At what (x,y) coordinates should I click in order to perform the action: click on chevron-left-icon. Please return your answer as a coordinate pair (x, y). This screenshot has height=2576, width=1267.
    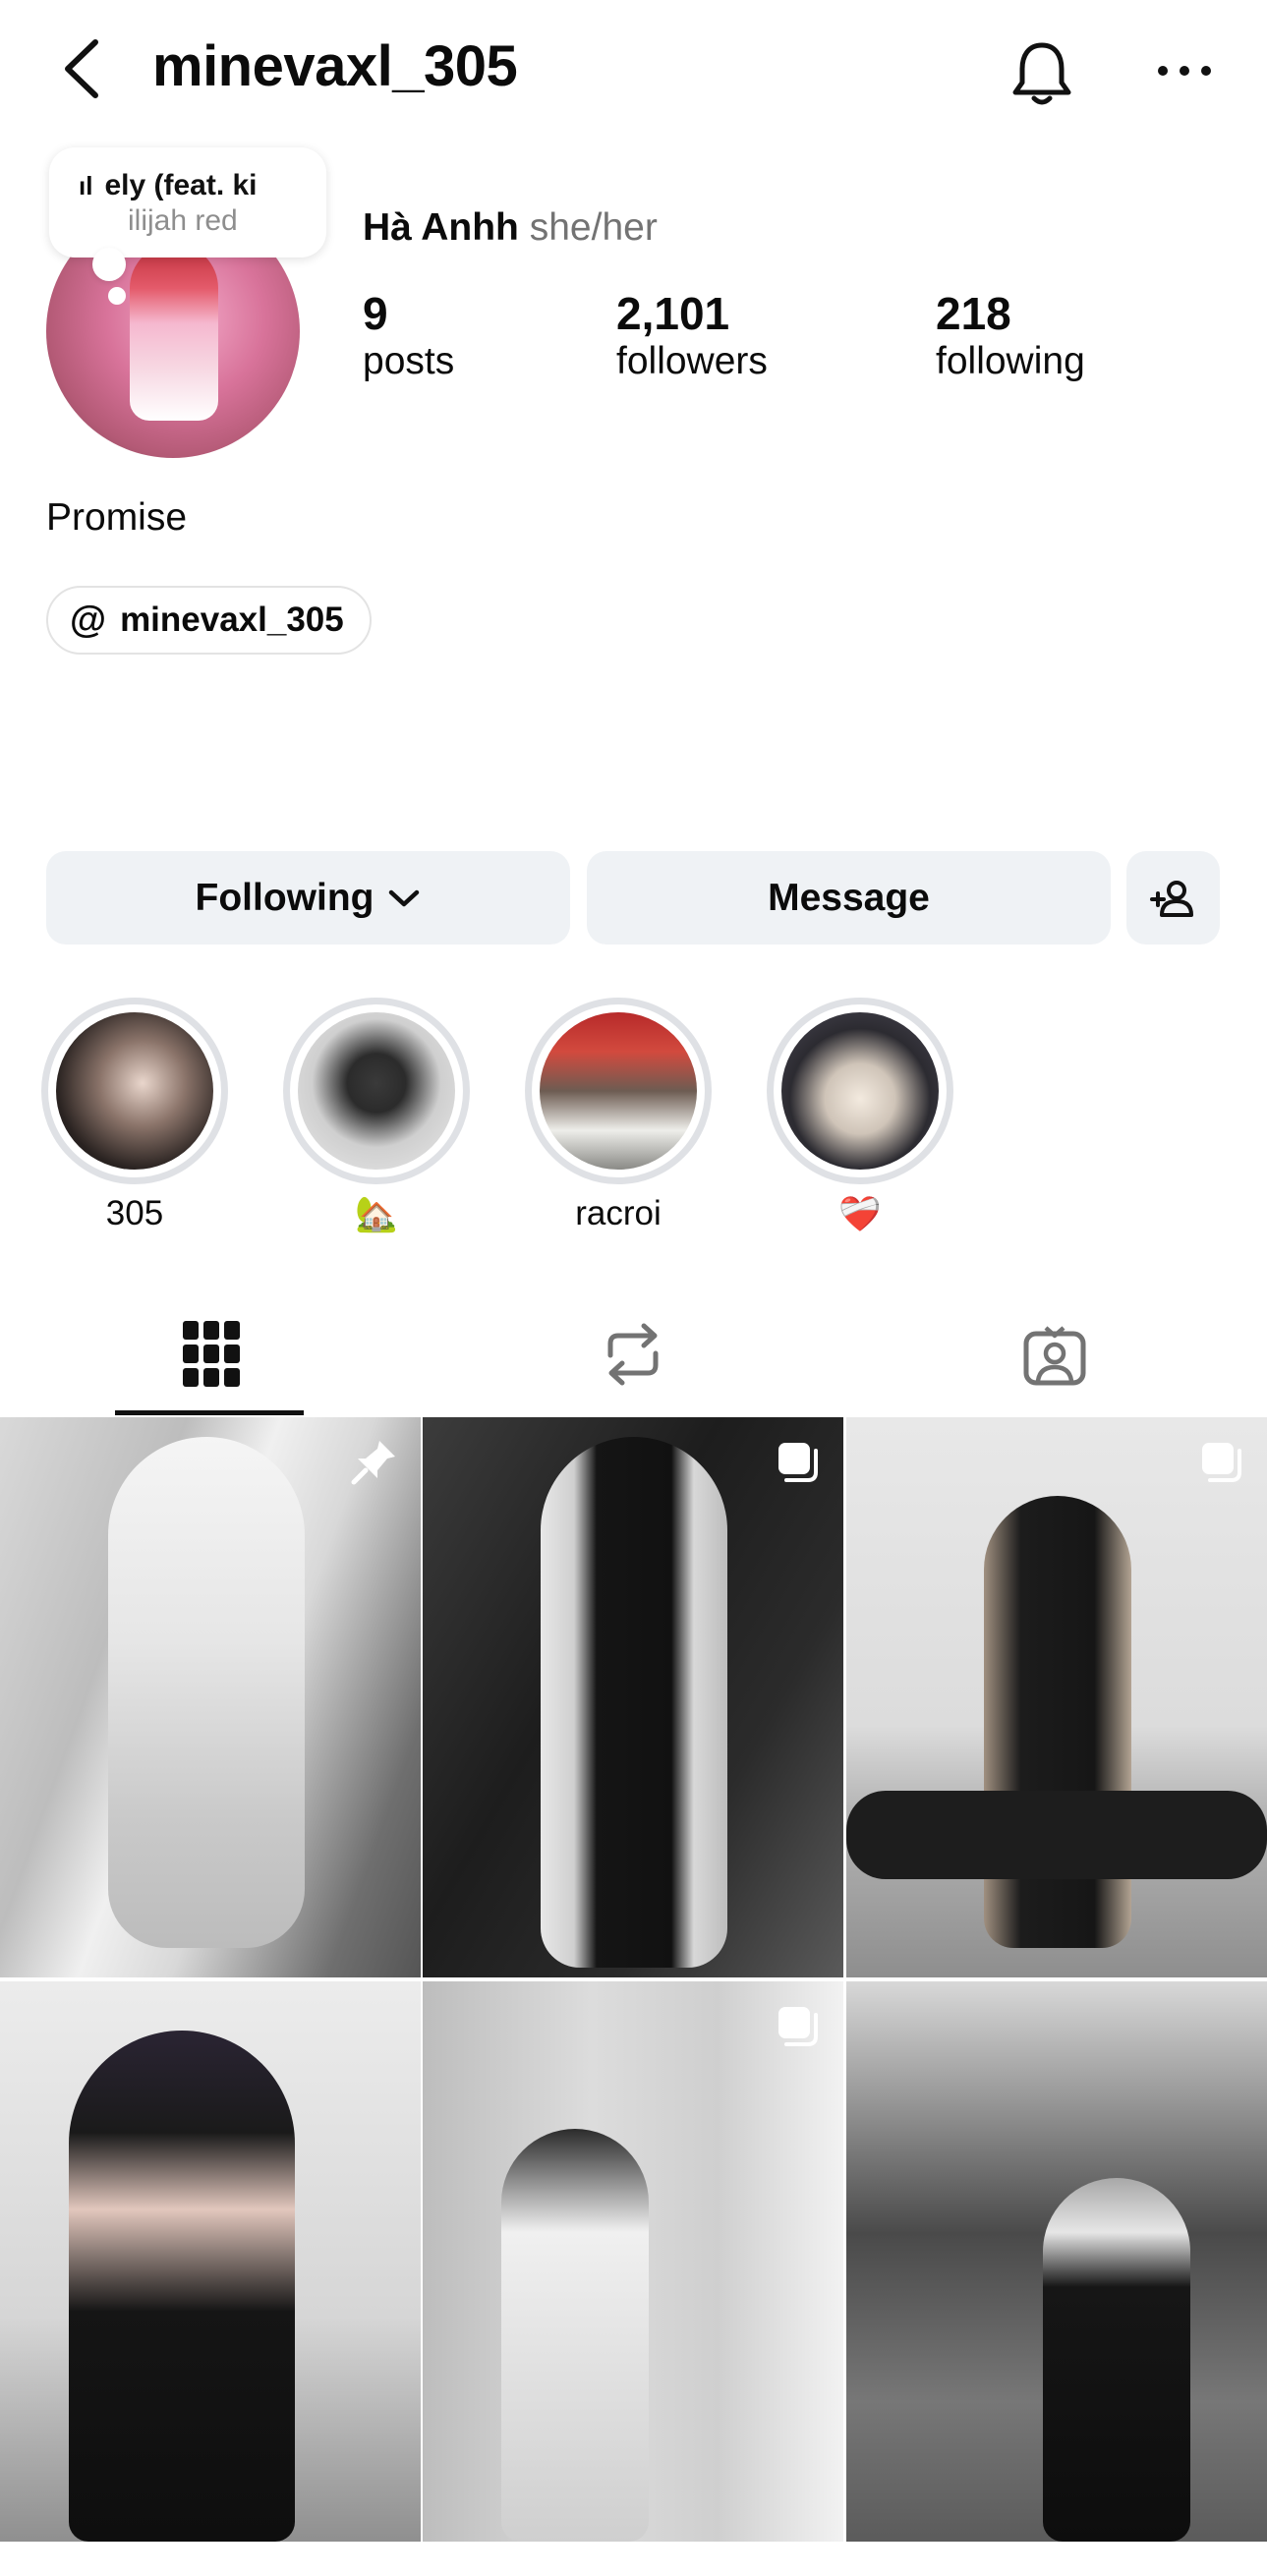
    Looking at the image, I should click on (81, 68).